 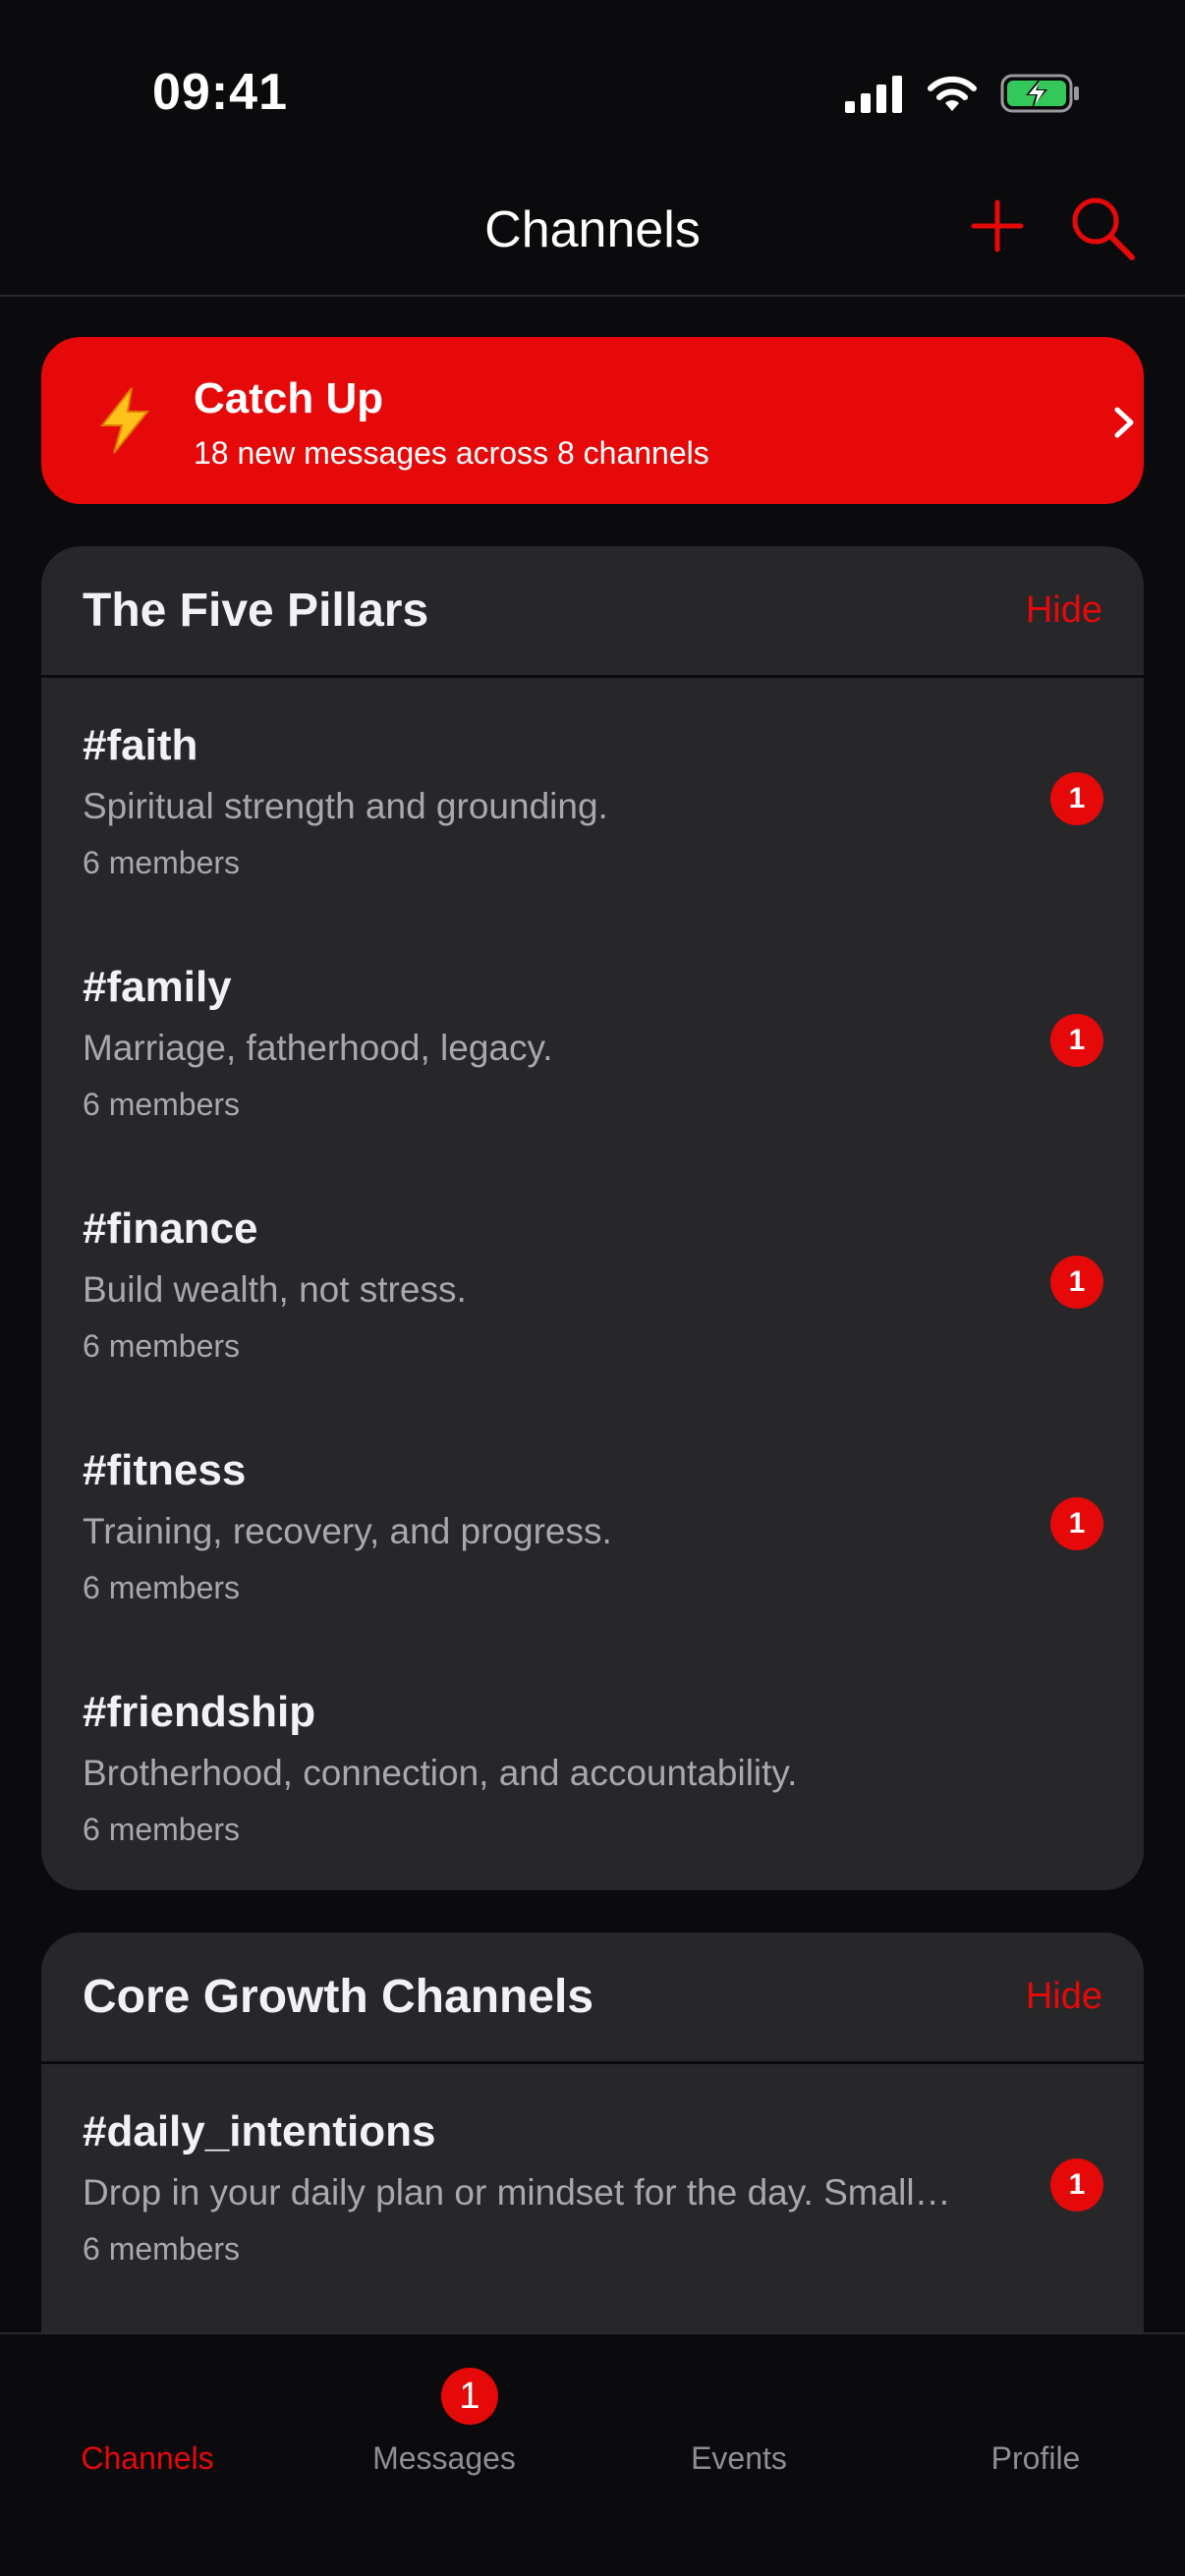 I want to click on tab-channels: Channels, so click(x=147, y=2458).